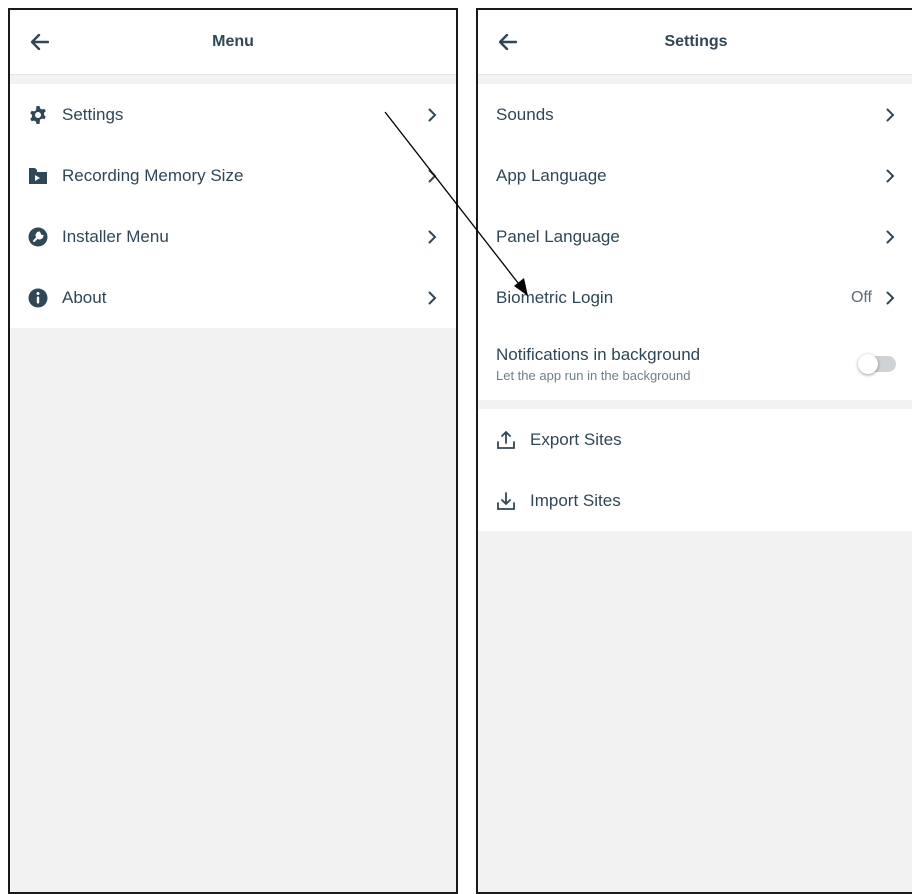 The width and height of the screenshot is (912, 894). What do you see at coordinates (525, 114) in the screenshot?
I see `settings-item-label: Sounds` at bounding box center [525, 114].